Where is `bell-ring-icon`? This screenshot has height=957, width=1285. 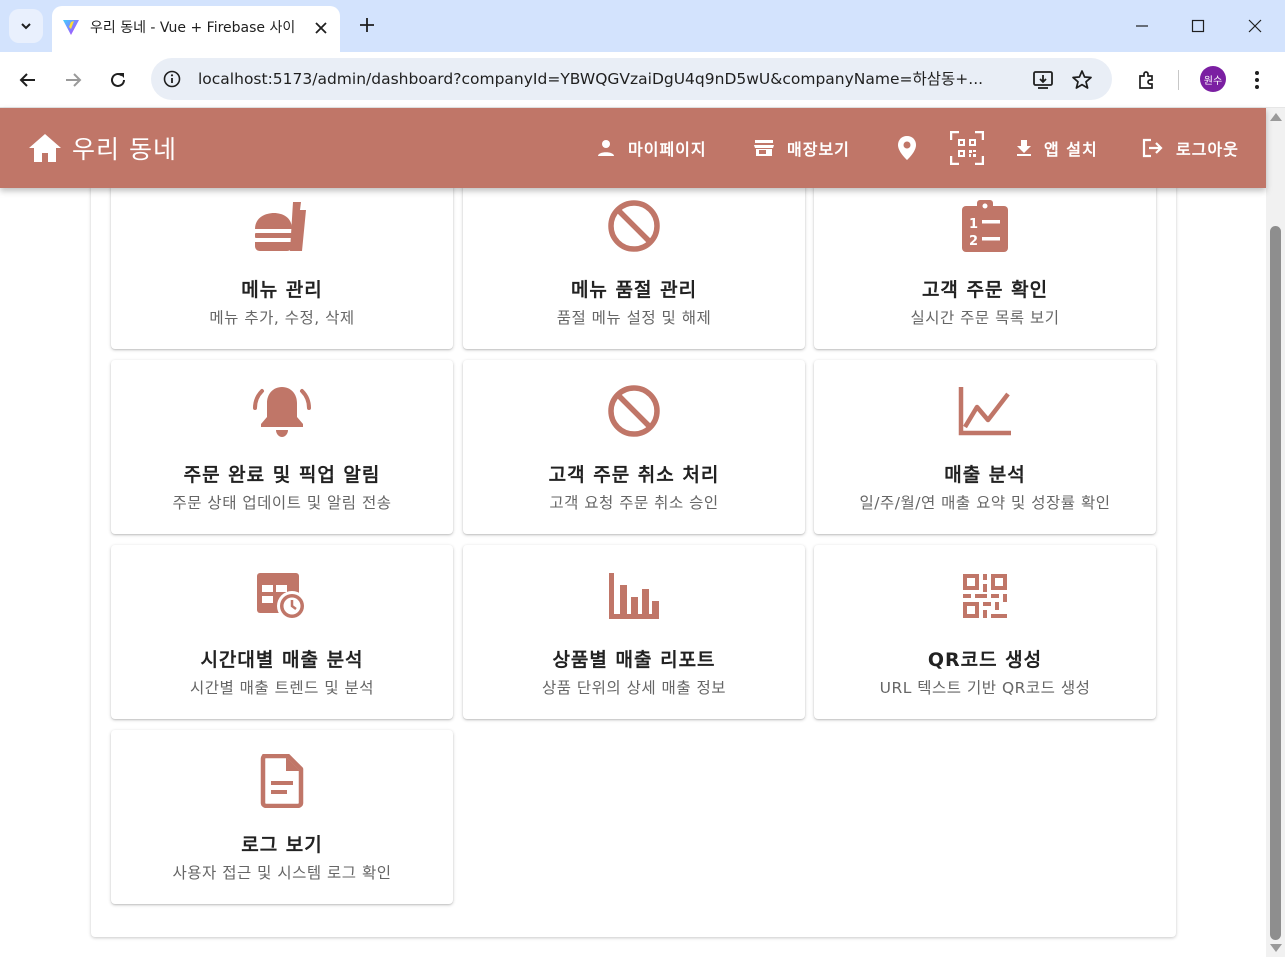
bell-ring-icon is located at coordinates (282, 411).